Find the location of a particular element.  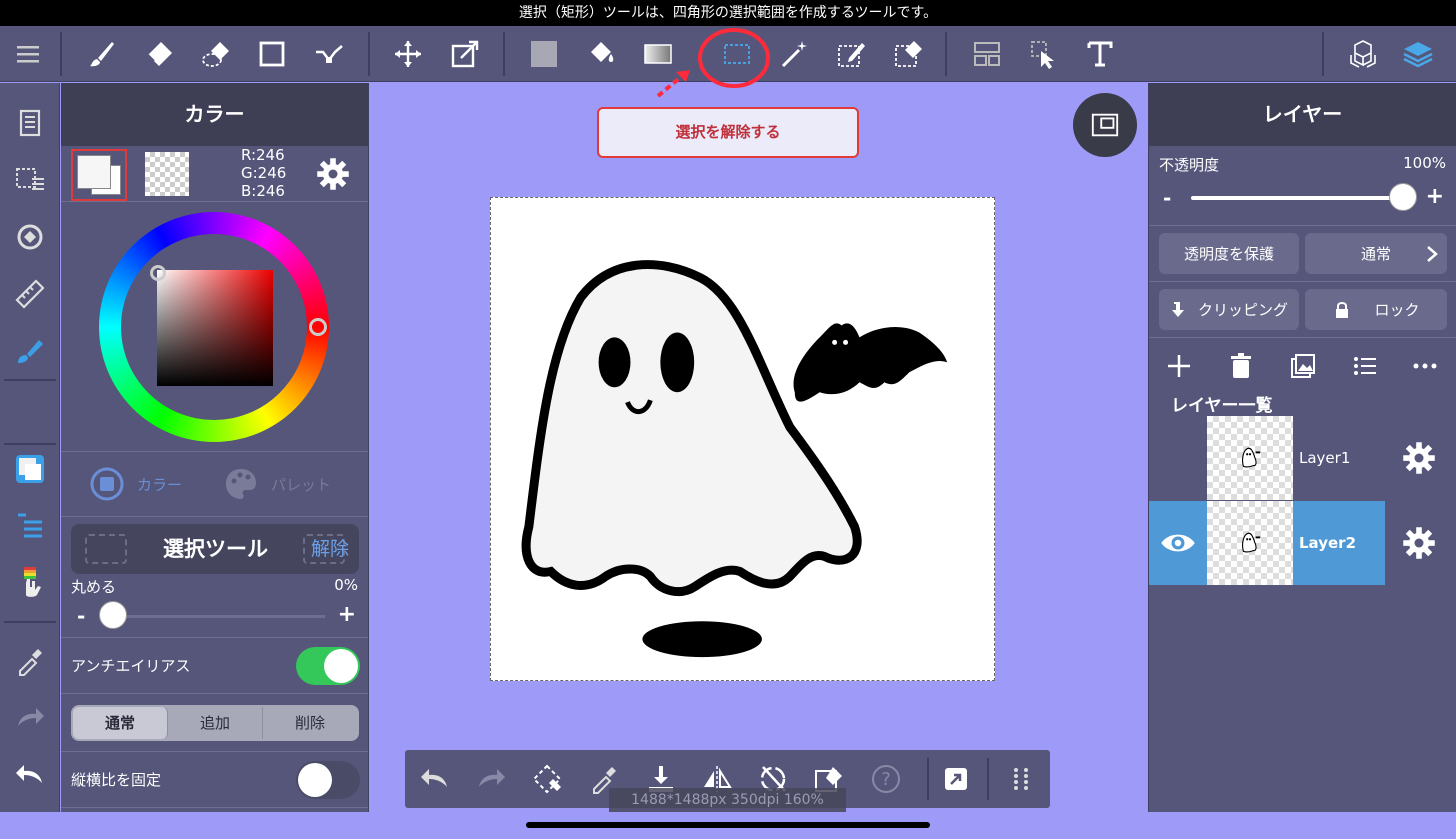

help-icon: ? is located at coordinates (886, 779).